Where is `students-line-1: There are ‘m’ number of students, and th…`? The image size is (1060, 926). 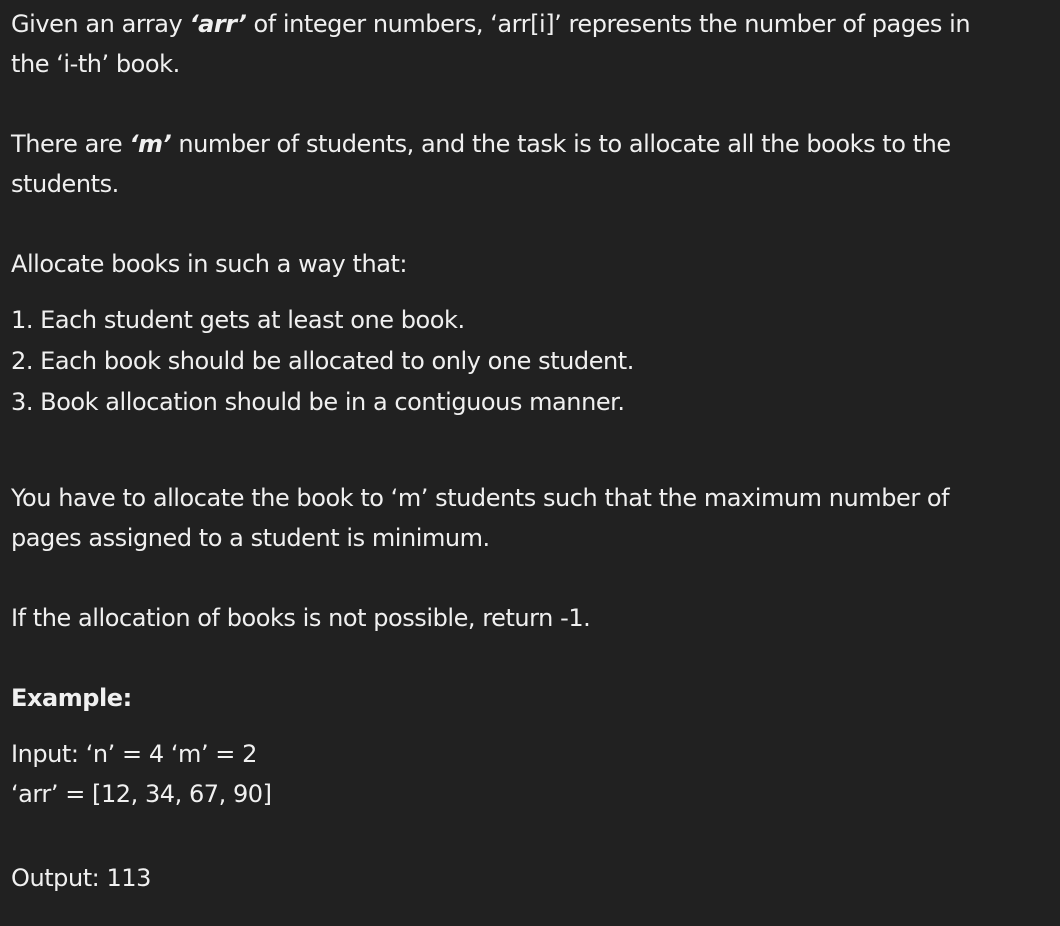 students-line-1: There are ‘m’ number of students, and th… is located at coordinates (481, 144).